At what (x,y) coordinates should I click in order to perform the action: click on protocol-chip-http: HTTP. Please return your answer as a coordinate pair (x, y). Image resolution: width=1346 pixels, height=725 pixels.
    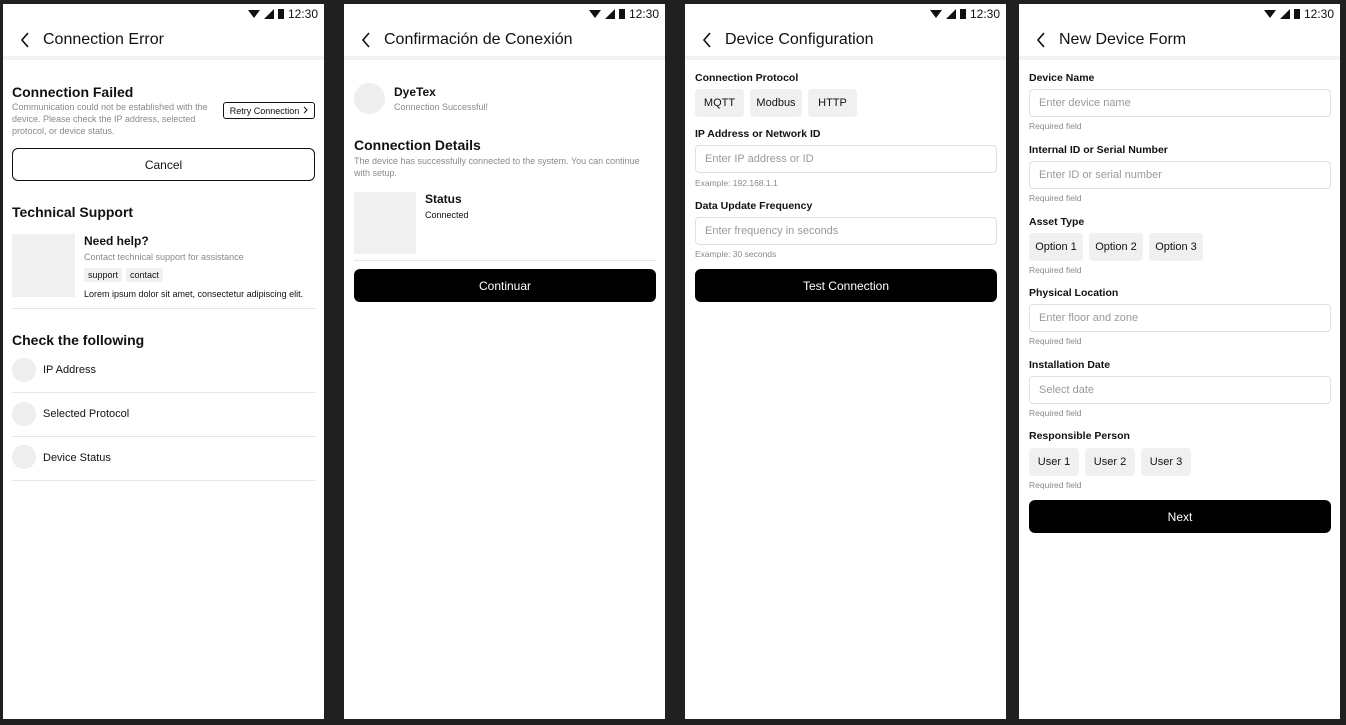
    Looking at the image, I should click on (832, 103).